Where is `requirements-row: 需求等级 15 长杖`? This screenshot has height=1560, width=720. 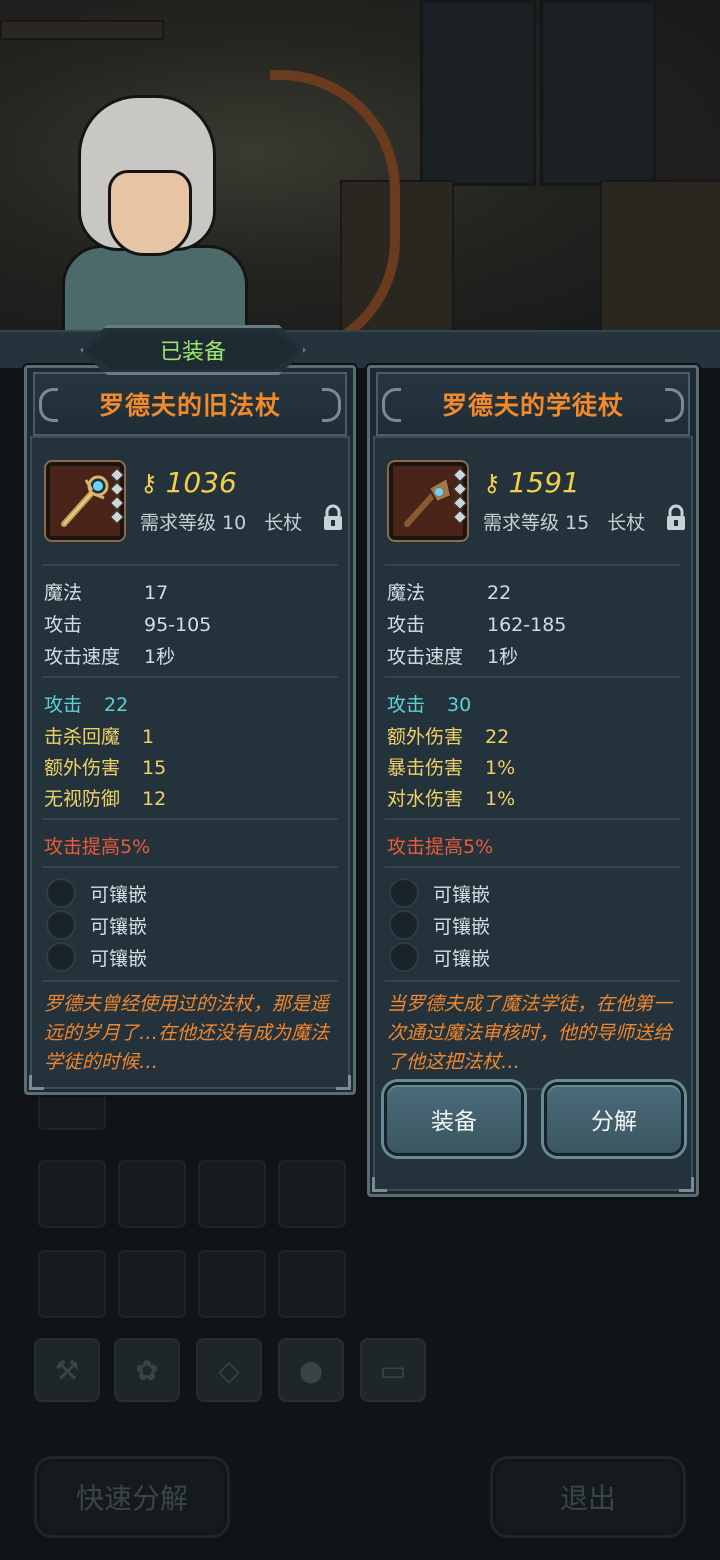 requirements-row: 需求等级 15 长杖 is located at coordinates (564, 521).